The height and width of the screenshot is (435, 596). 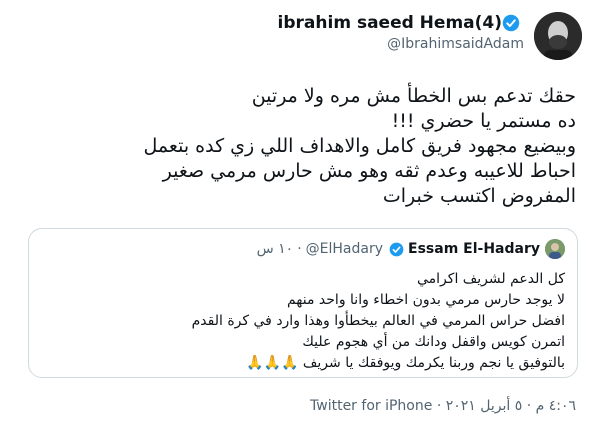 I want to click on pray-emoji-icon: 🙏🙏🙏, so click(x=272, y=363).